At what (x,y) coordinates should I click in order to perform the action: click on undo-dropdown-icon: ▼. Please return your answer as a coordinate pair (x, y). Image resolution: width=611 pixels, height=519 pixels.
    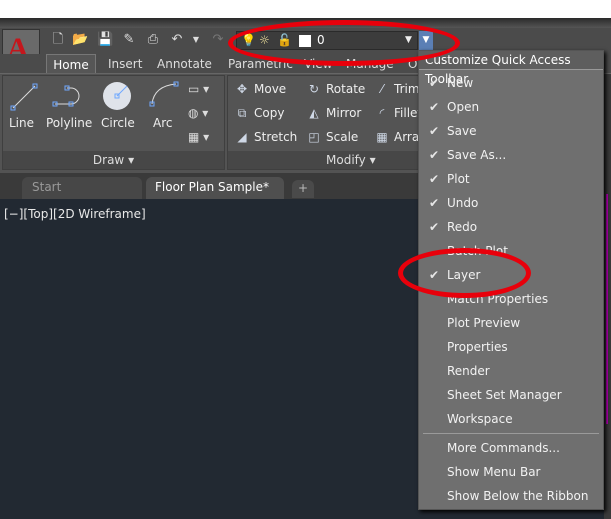
    Looking at the image, I should click on (196, 40).